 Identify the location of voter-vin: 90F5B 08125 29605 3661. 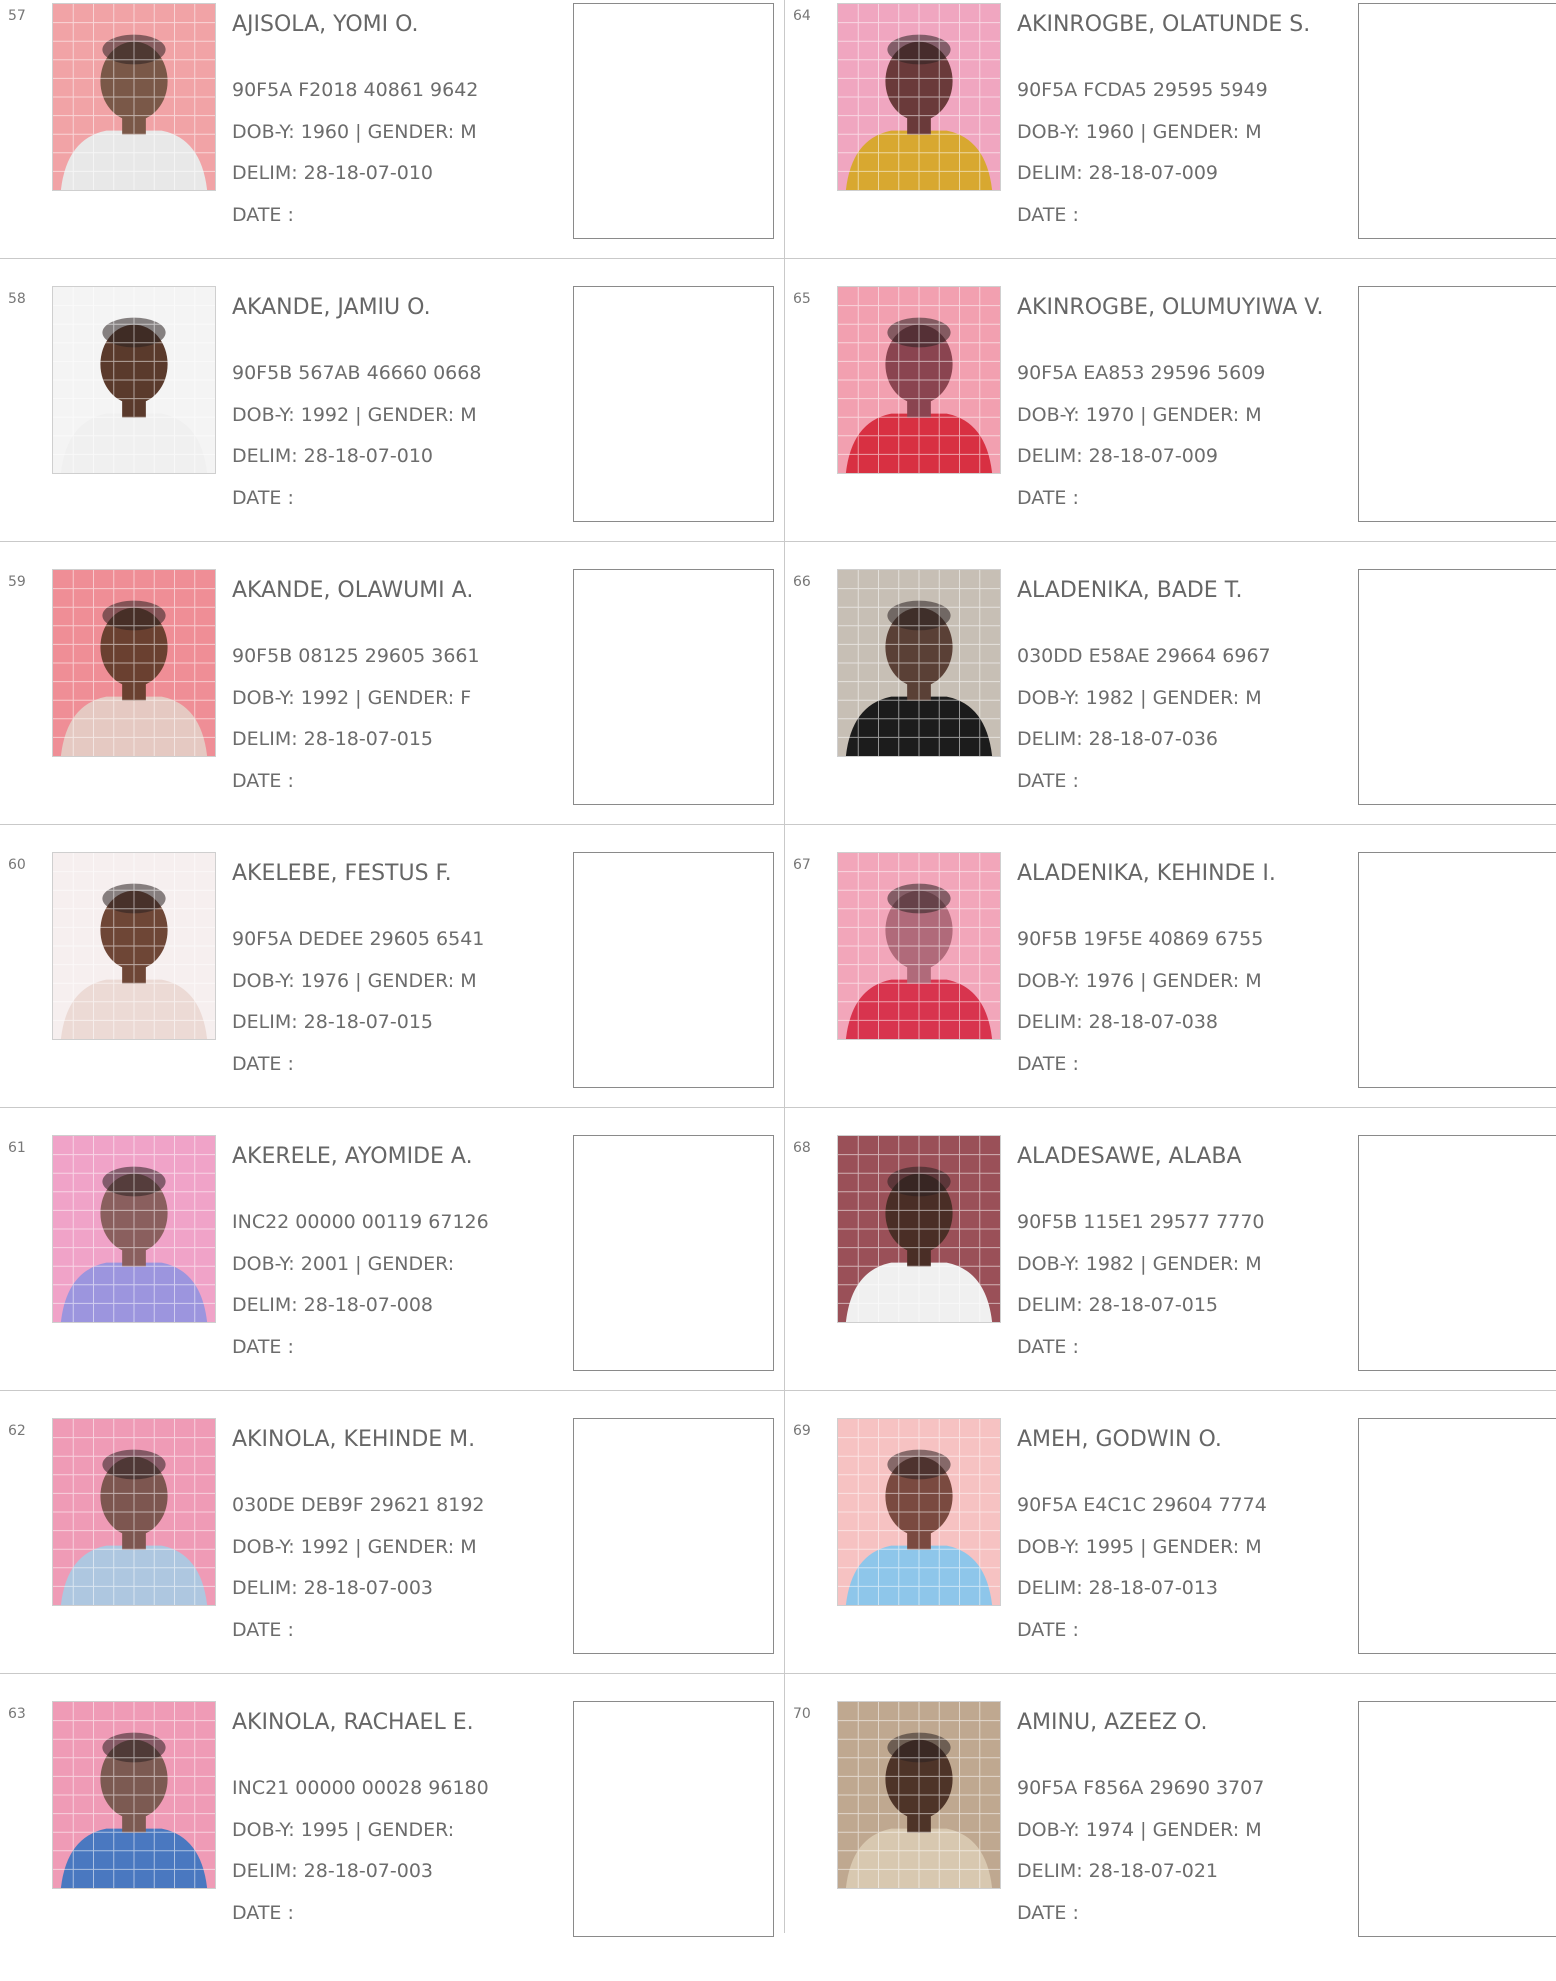
(356, 656).